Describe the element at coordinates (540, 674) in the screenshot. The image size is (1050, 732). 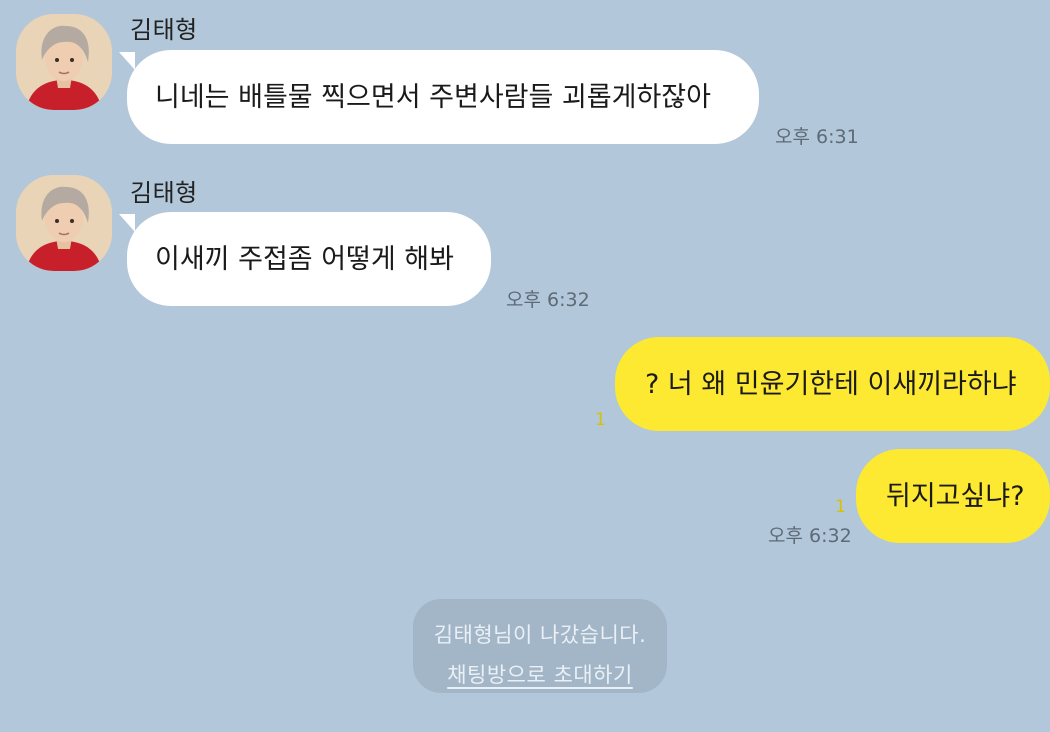
I see `invite-to-chat-link: 채팅방으로 초대하기` at that location.